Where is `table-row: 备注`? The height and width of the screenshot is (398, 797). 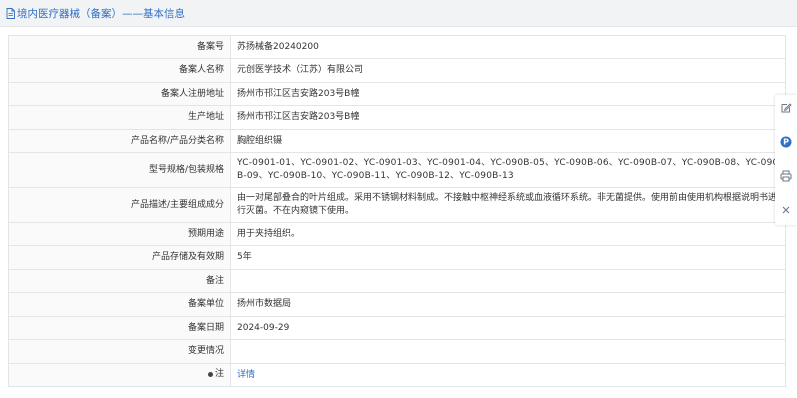 table-row: 备注 is located at coordinates (397, 281).